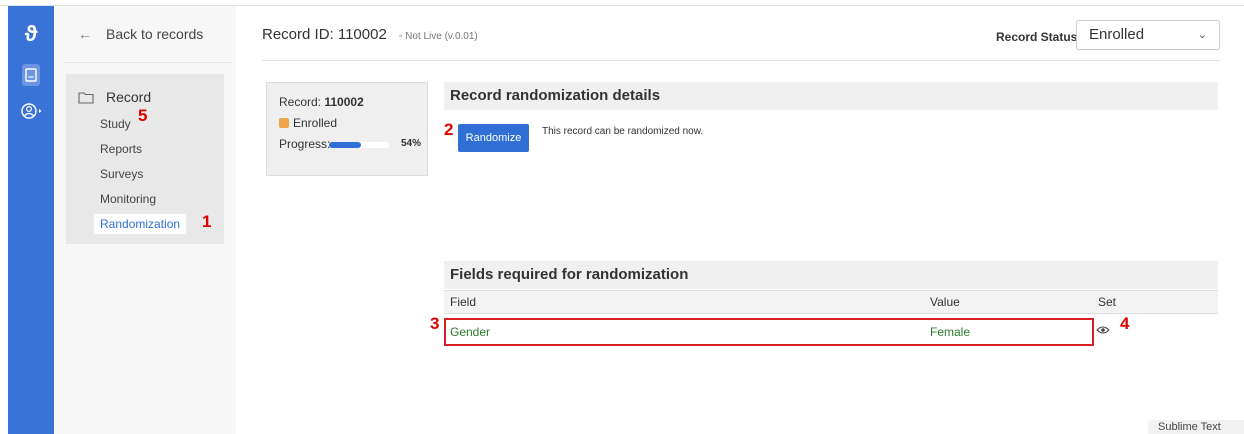 This screenshot has height=434, width=1244. Describe the element at coordinates (945, 302) in the screenshot. I see `column-header-value: Value` at that location.